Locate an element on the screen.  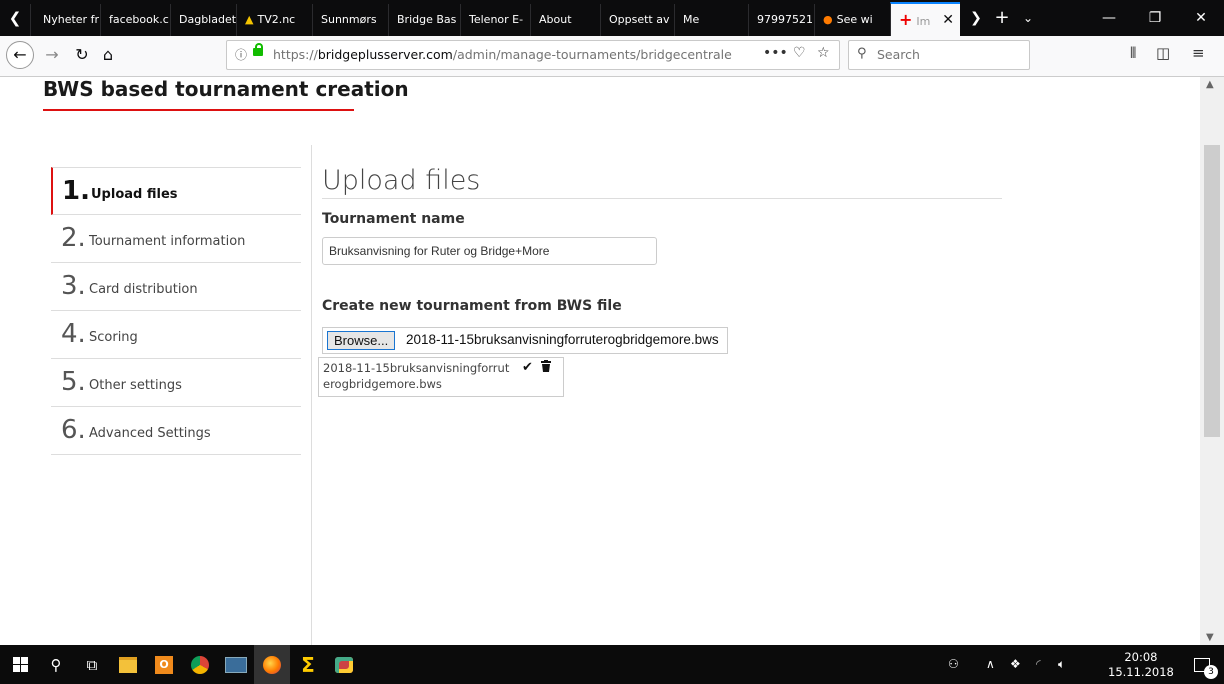
tab-import-active: + Im ✕ is located at coordinates (925, 19).